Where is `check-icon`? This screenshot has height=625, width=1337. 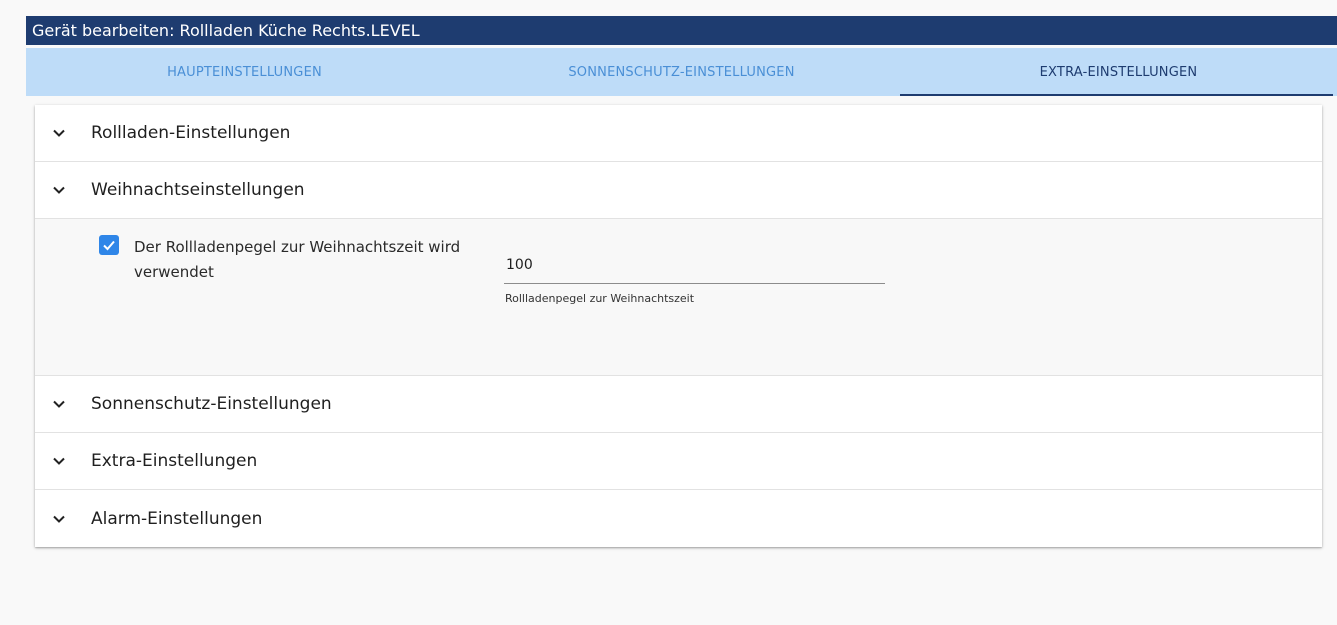 check-icon is located at coordinates (109, 245).